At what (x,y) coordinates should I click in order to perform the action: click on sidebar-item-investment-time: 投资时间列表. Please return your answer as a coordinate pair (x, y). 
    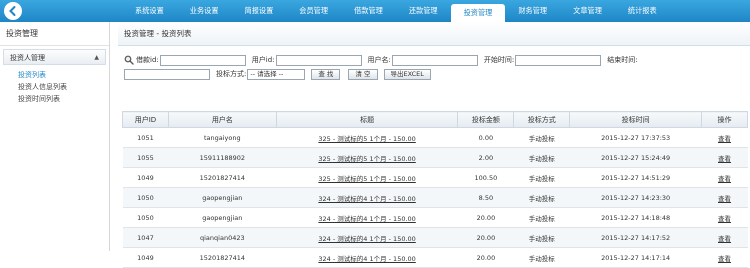
    Looking at the image, I should click on (63, 99).